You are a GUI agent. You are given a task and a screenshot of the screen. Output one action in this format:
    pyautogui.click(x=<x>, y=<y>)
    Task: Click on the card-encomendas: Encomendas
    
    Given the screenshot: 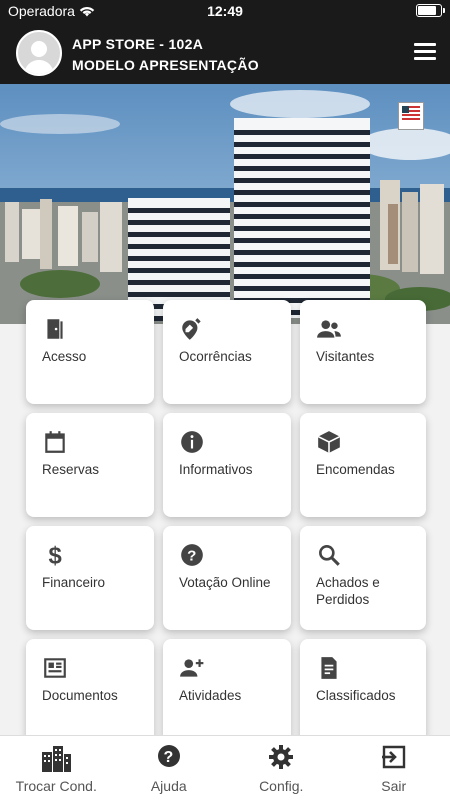 What is the action you would take?
    pyautogui.click(x=363, y=465)
    